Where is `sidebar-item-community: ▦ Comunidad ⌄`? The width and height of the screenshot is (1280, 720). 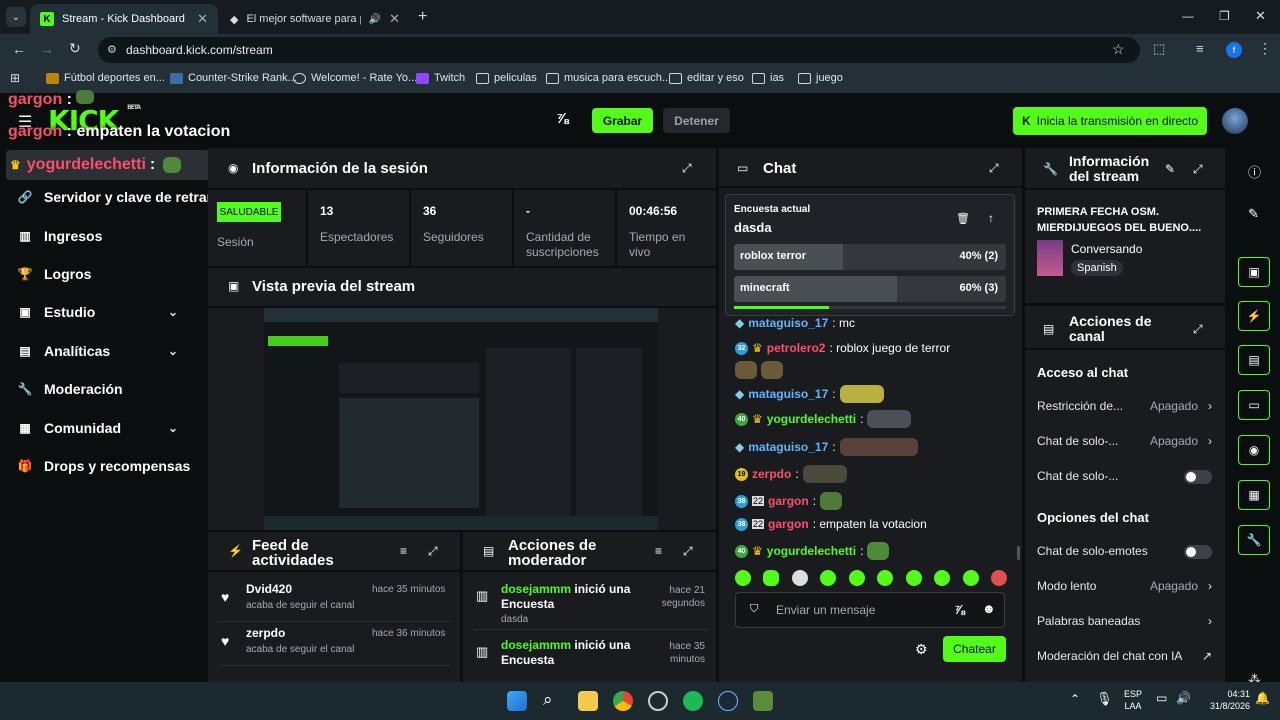
sidebar-item-community: ▦ Comunidad ⌄ is located at coordinates (108, 428).